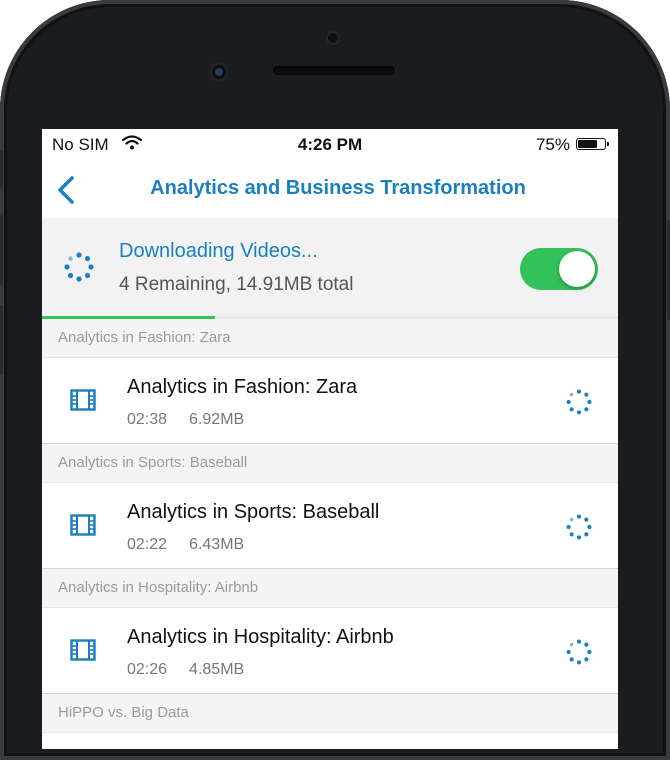  I want to click on video-duration: 02:26, so click(147, 669).